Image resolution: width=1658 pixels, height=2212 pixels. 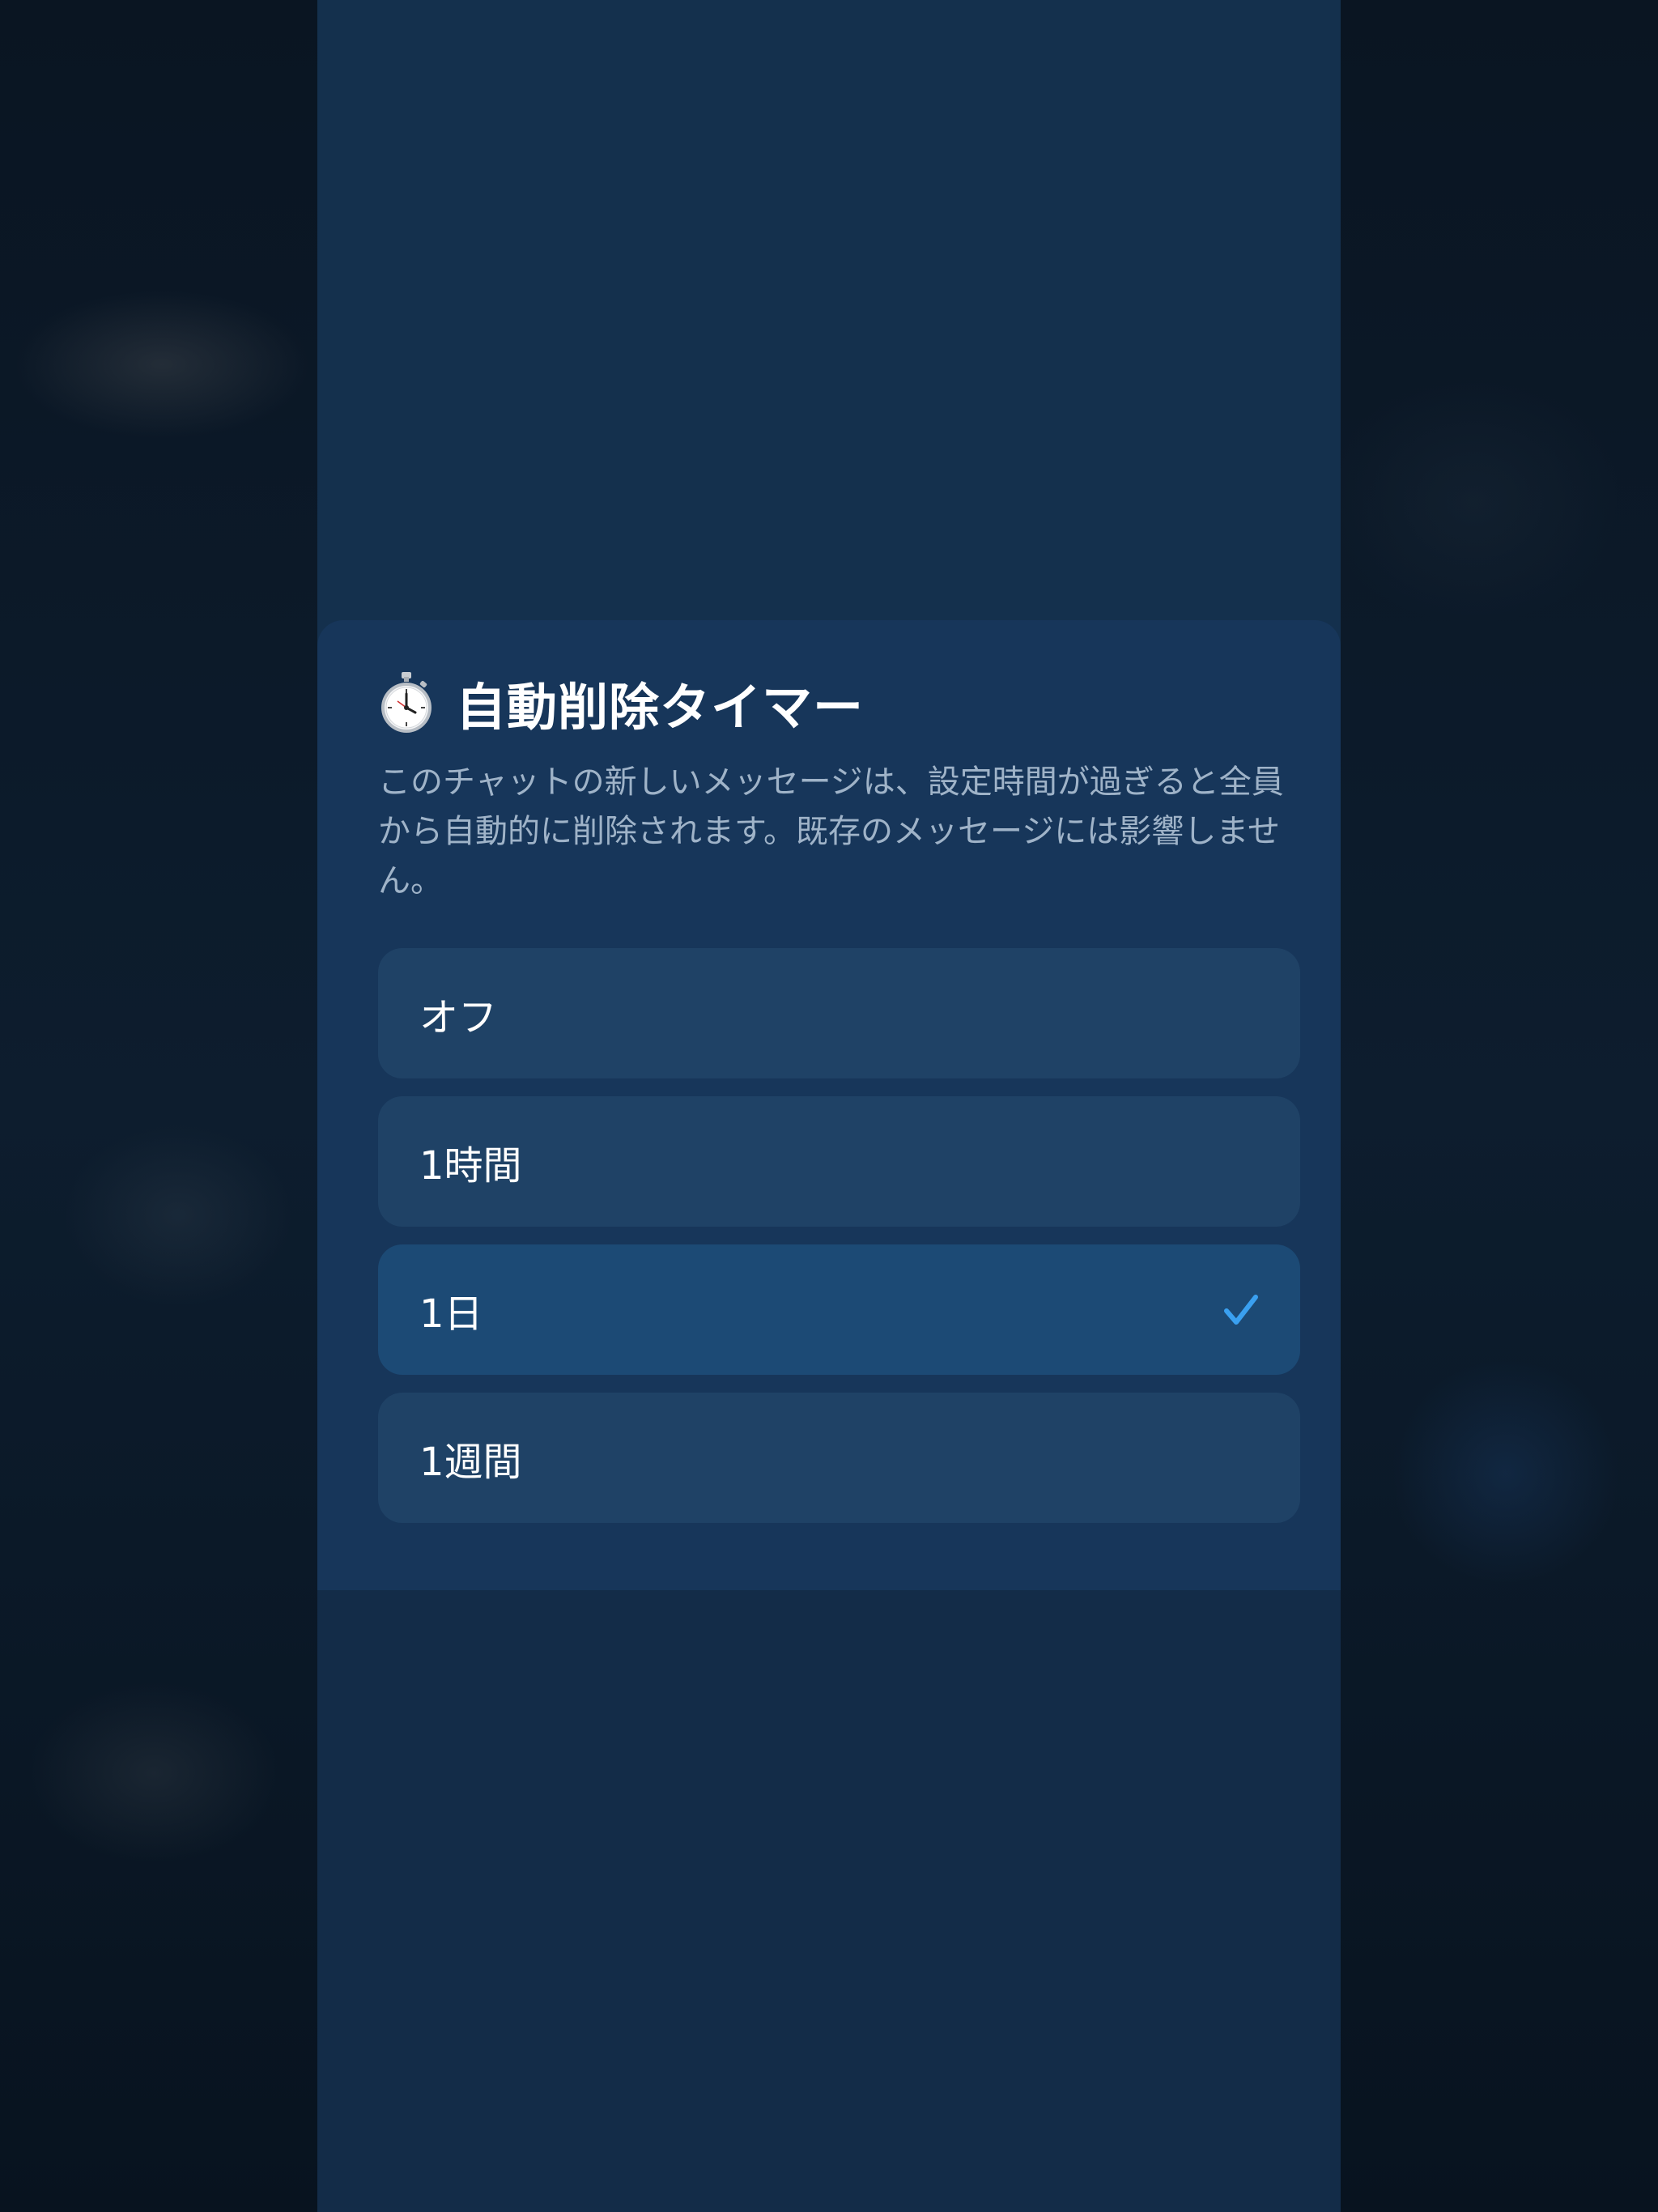 What do you see at coordinates (660, 707) in the screenshot?
I see `sheet-title: 自動削除タイマー` at bounding box center [660, 707].